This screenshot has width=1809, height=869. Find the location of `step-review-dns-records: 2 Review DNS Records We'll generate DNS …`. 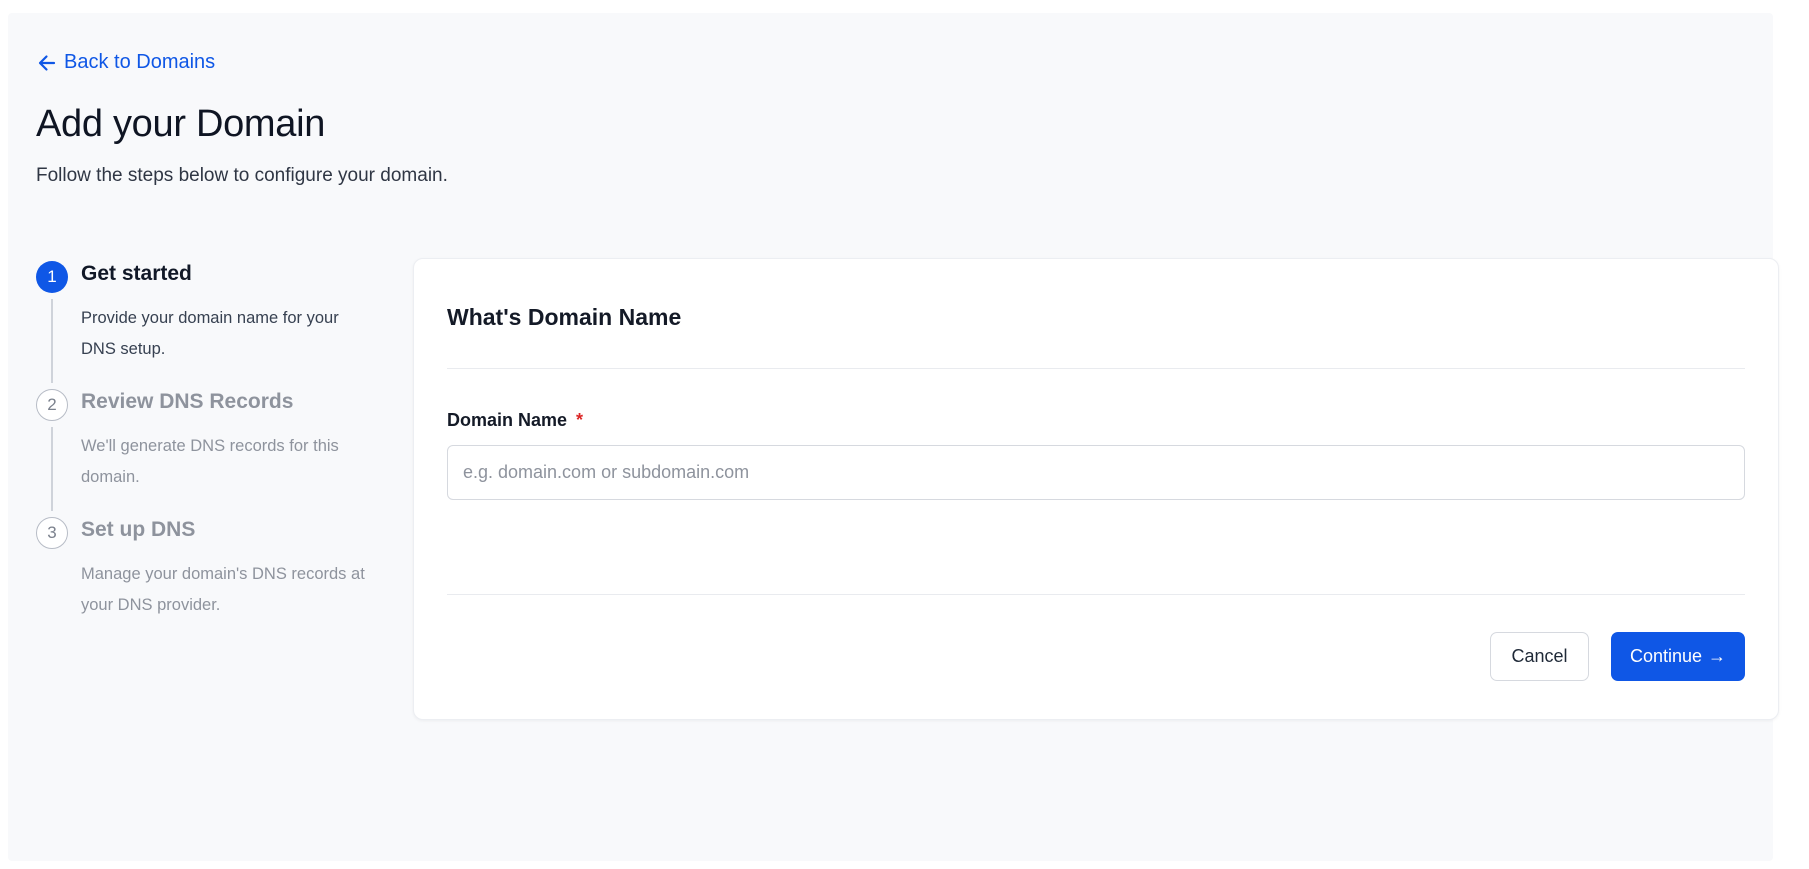

step-review-dns-records: 2 Review DNS Records We'll generate DNS … is located at coordinates (206, 453).